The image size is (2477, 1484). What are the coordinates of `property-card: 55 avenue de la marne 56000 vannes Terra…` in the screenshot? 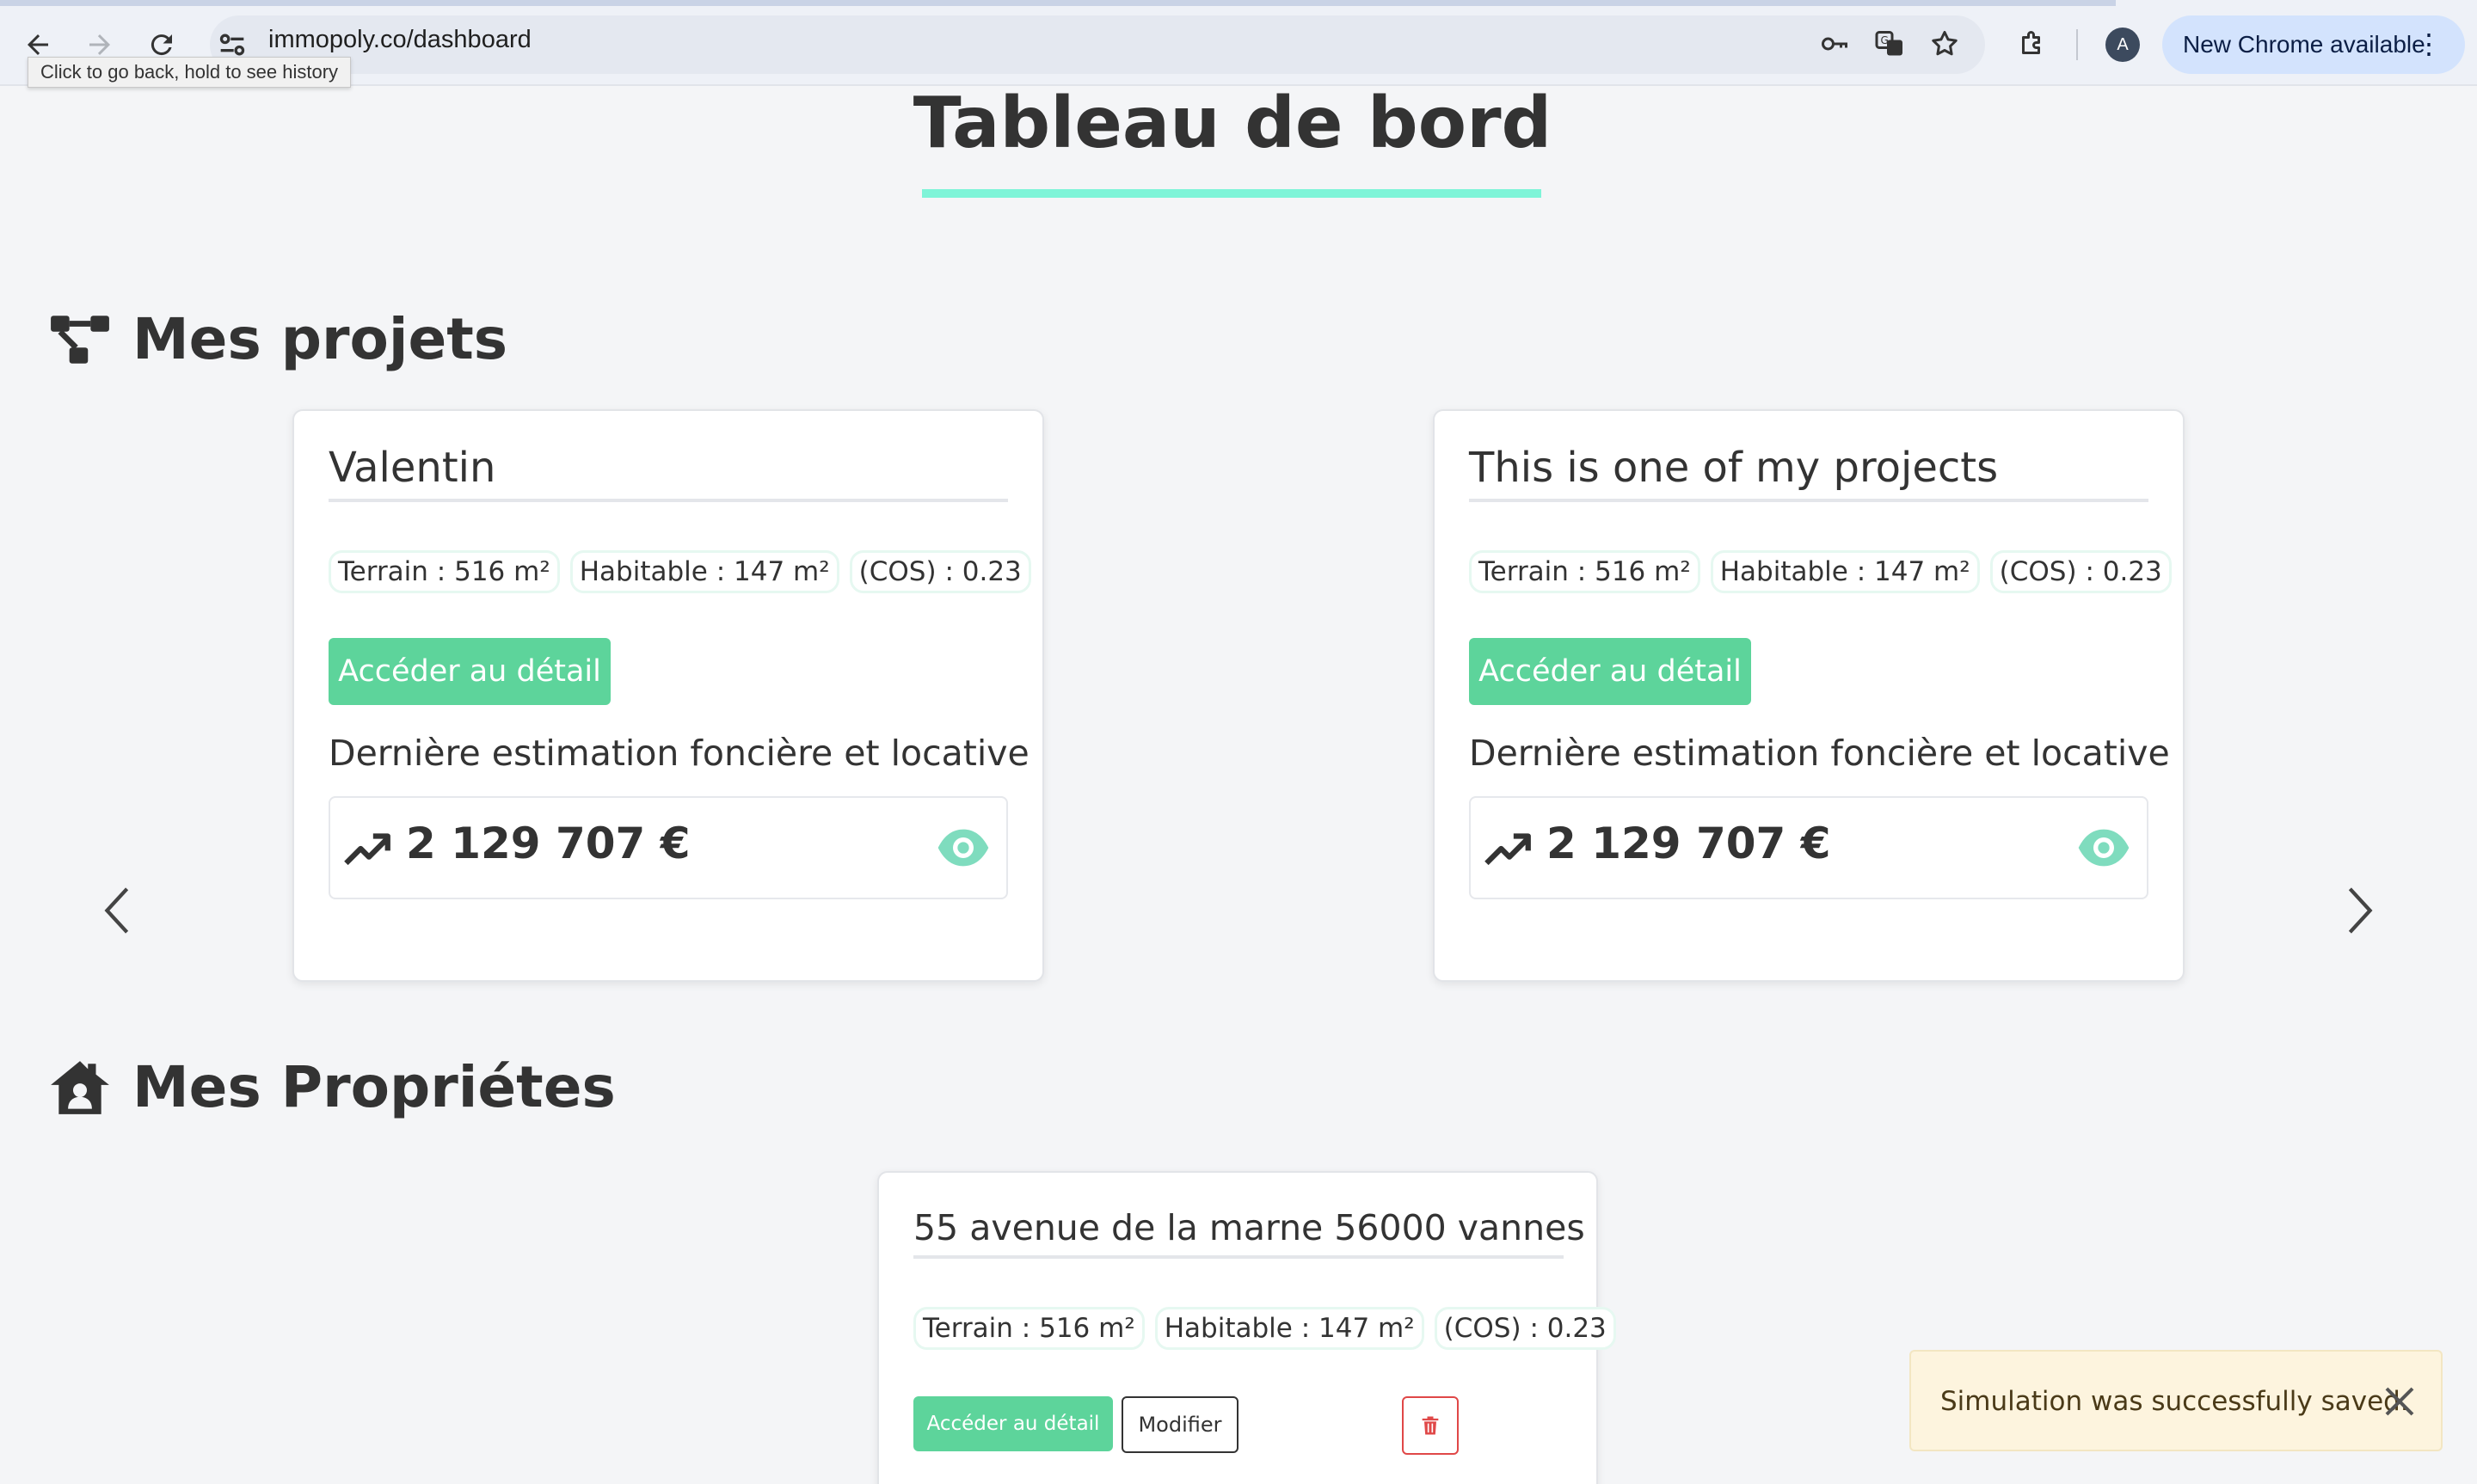 It's located at (1247, 1327).